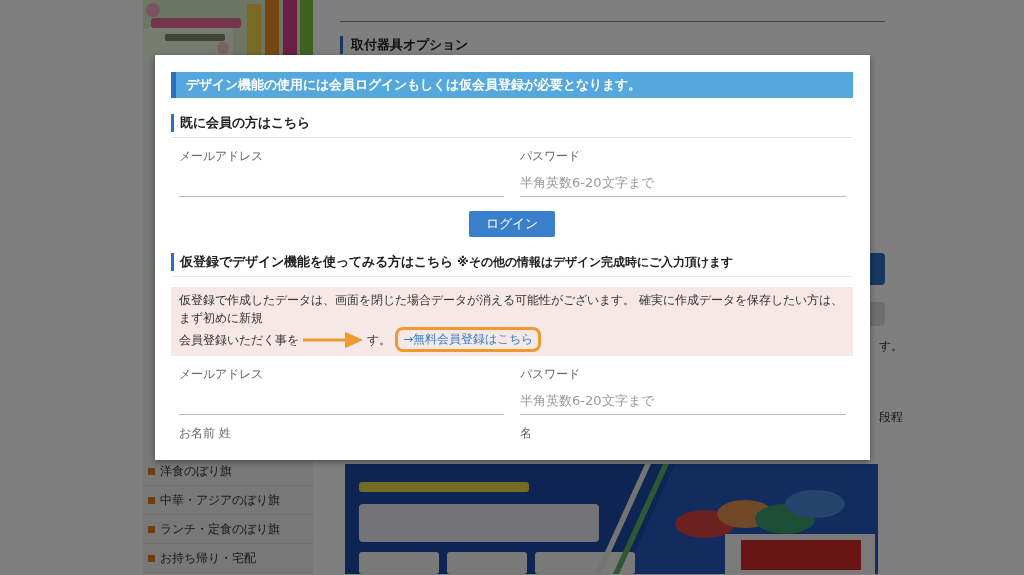 This screenshot has height=575, width=1024. Describe the element at coordinates (512, 224) in the screenshot. I see `login-button: ログイン` at that location.